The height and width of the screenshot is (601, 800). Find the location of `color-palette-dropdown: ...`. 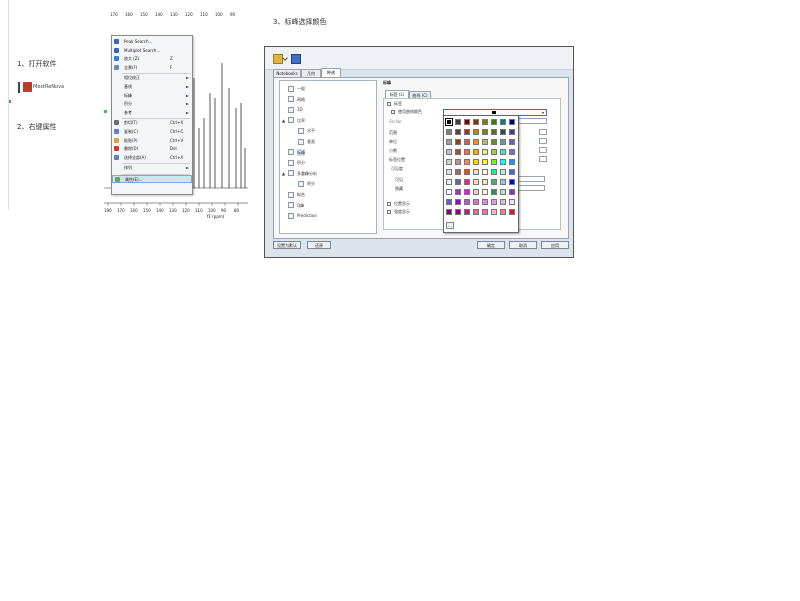

color-palette-dropdown: ... is located at coordinates (481, 174).